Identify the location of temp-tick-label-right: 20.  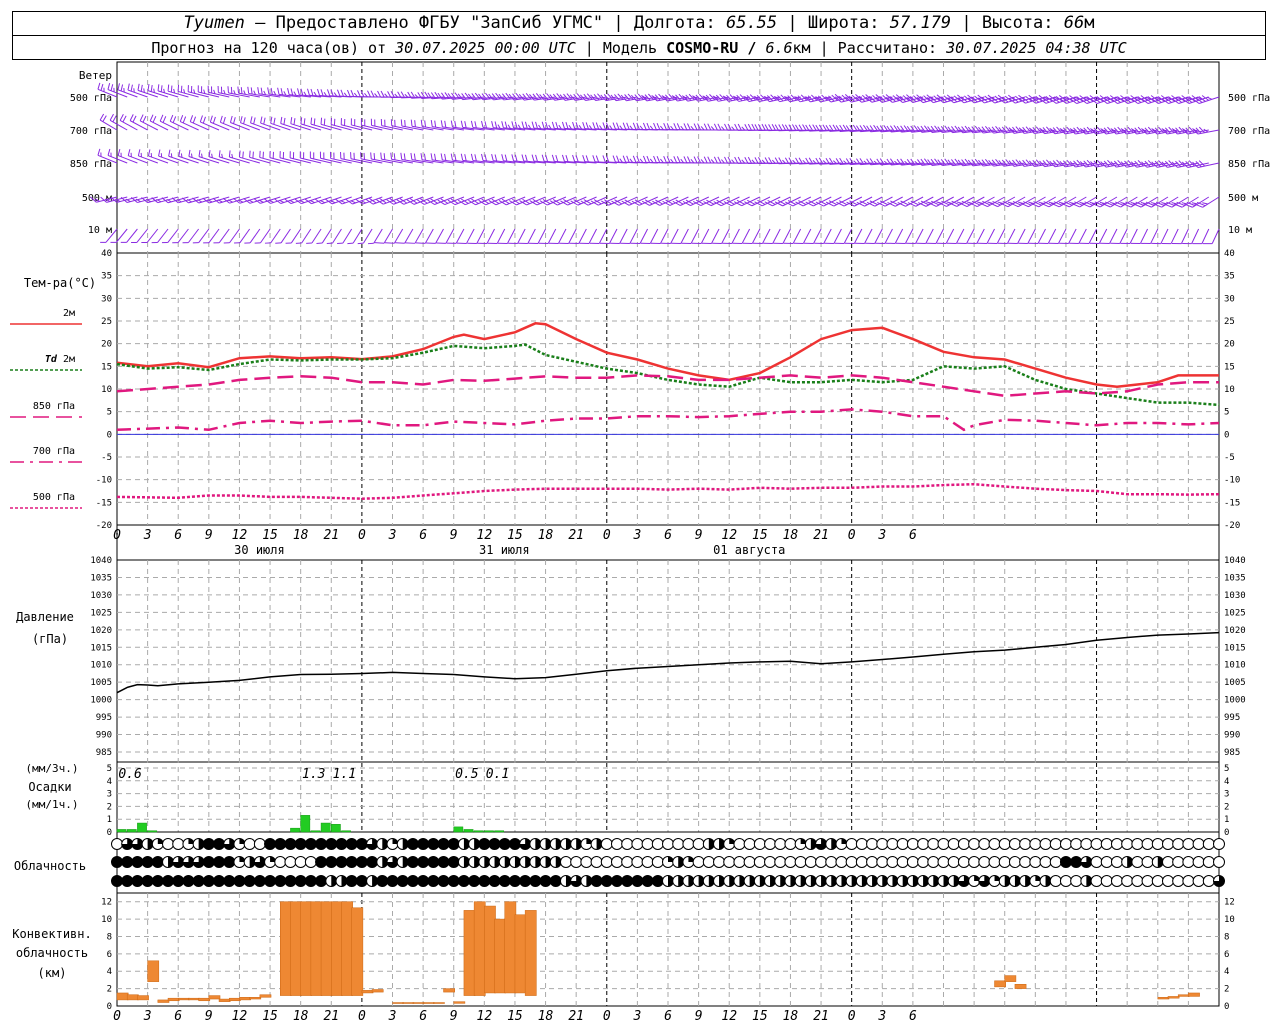
(1229, 345).